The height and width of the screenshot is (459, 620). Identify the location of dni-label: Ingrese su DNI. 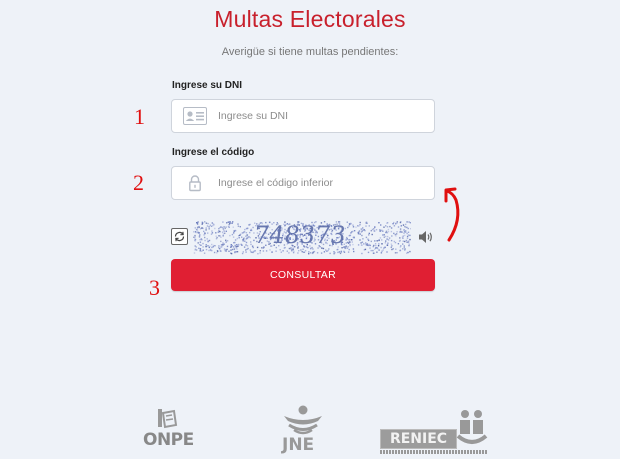
(207, 85).